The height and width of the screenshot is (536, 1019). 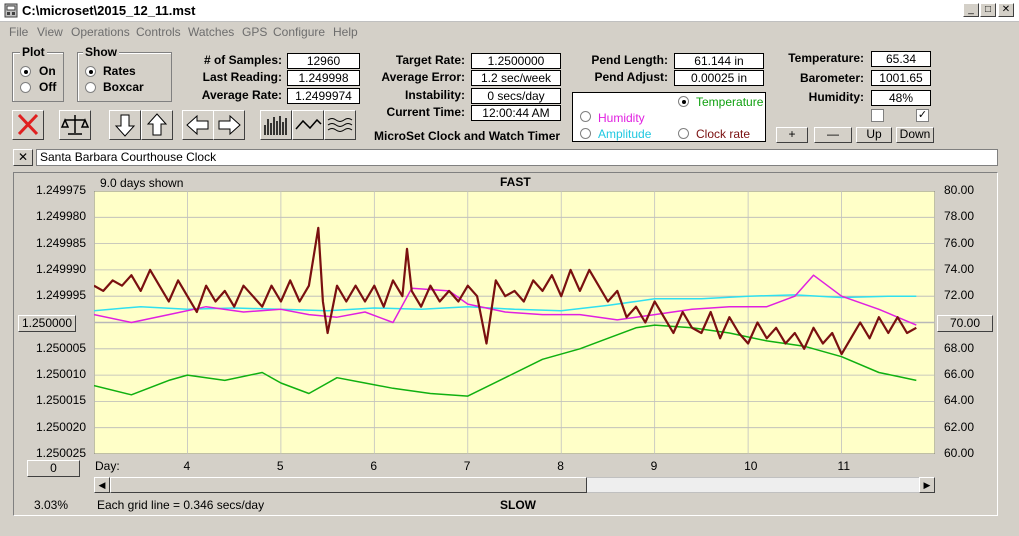 I want to click on left-axis-tick: 1.249990, so click(x=60, y=268).